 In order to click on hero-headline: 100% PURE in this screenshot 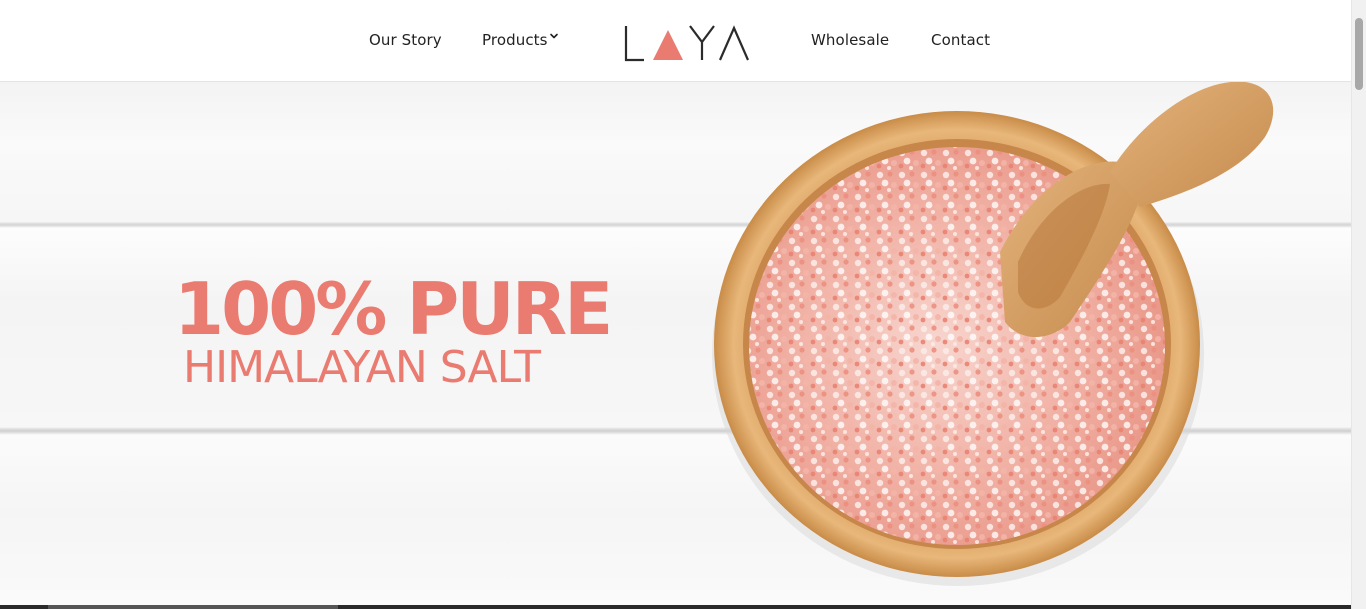, I will do `click(393, 309)`.